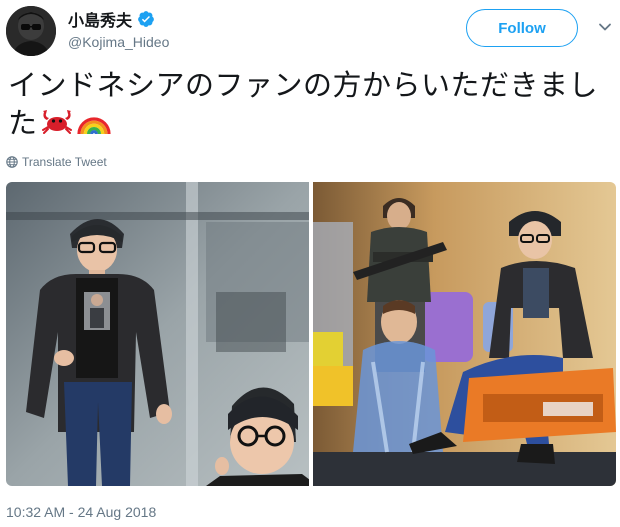  I want to click on author-display-name: 小島秀夫, so click(100, 19).